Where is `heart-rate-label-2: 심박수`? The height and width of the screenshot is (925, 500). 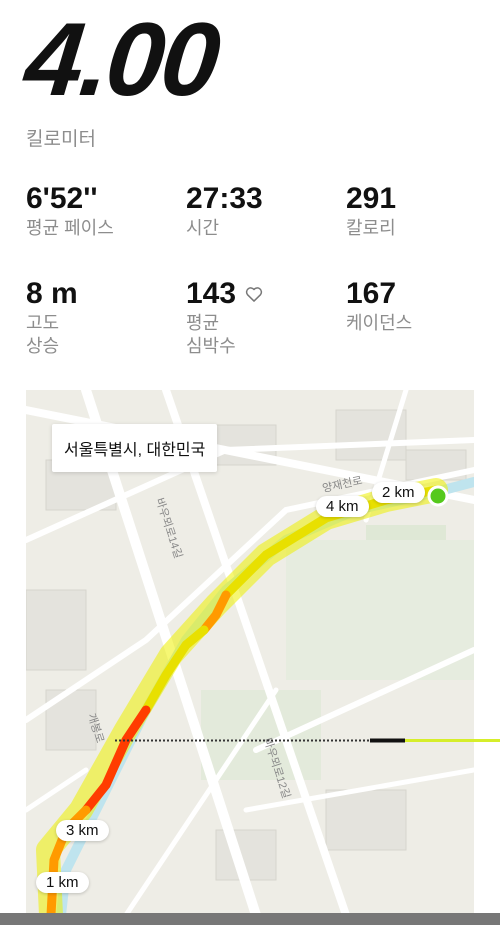
heart-rate-label-2: 심박수 is located at coordinates (211, 346).